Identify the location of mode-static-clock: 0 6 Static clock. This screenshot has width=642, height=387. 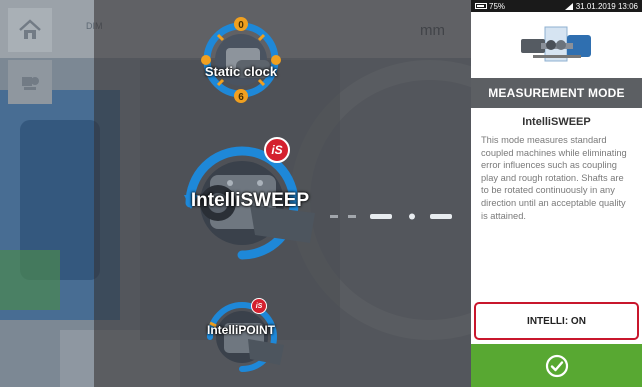
(241, 58).